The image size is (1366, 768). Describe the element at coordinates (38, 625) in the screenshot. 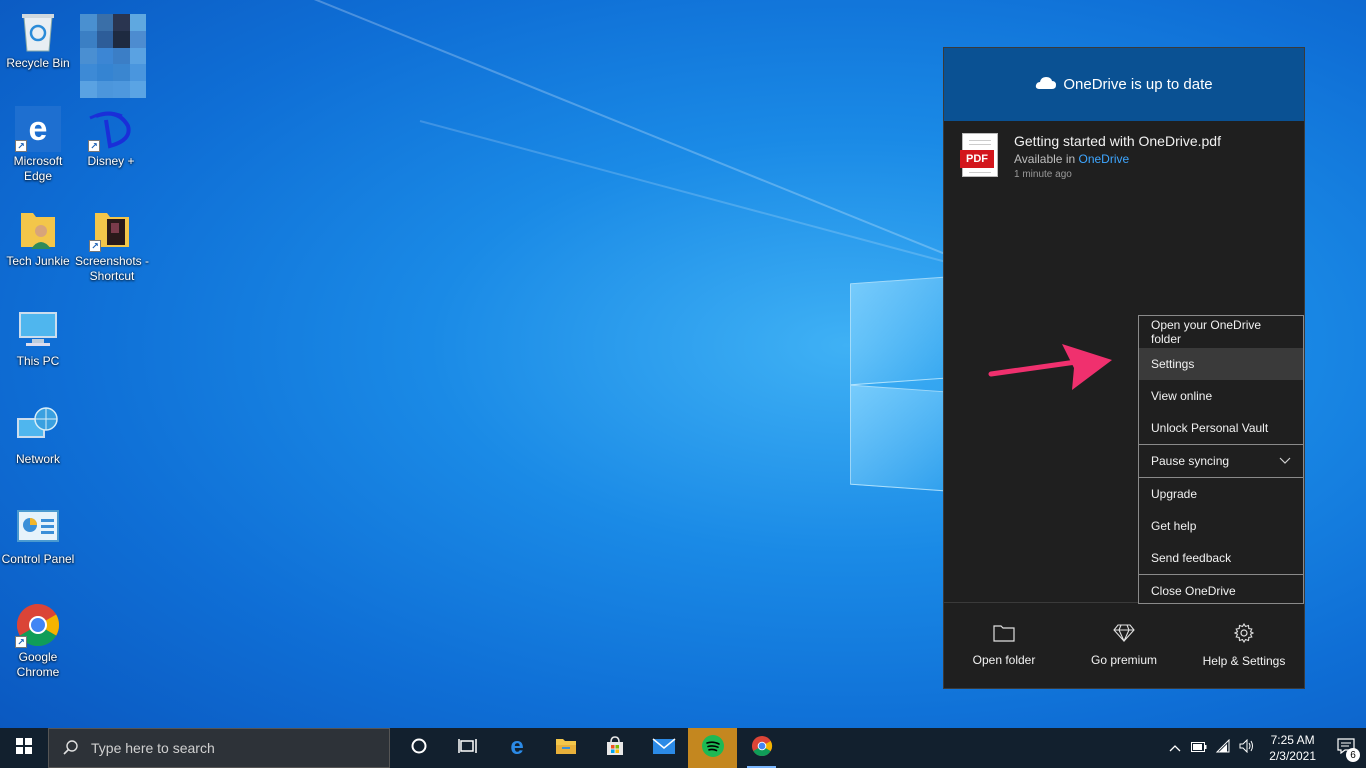

I see `chrome-icon: ↗` at that location.